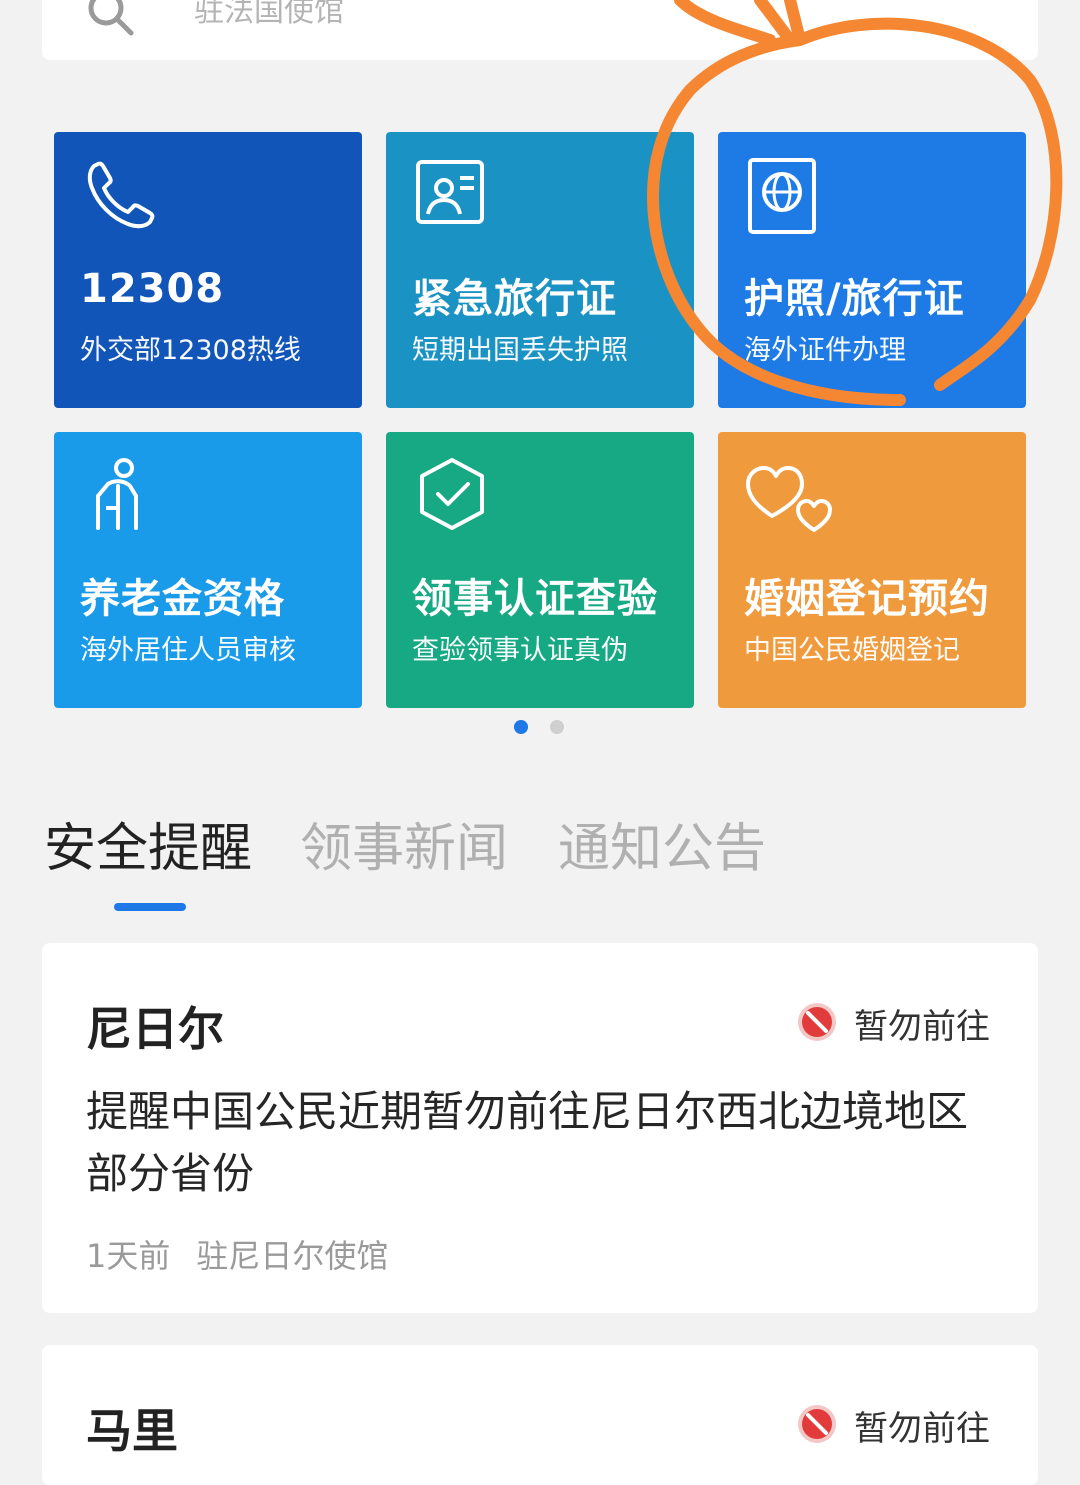 This screenshot has width=1080, height=1485. What do you see at coordinates (540, 570) in the screenshot?
I see `service-tile-consular-cert: 领事认证查验 查验领事认证真伪` at bounding box center [540, 570].